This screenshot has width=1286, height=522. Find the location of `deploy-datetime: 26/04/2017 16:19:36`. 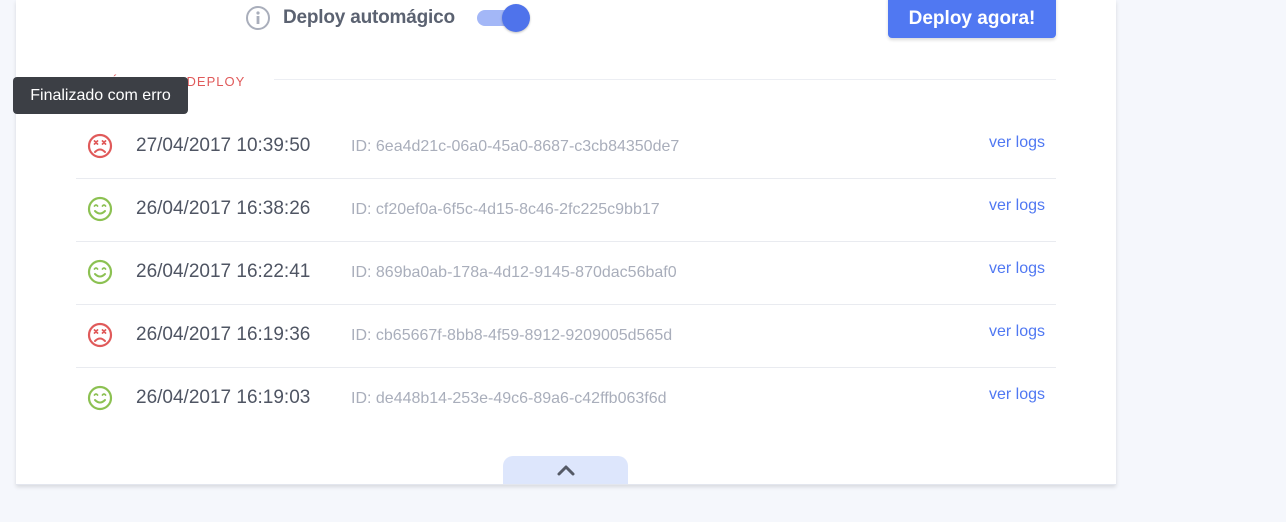

deploy-datetime: 26/04/2017 16:19:36 is located at coordinates (223, 334).